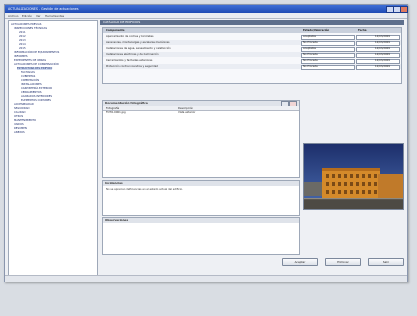  What do you see at coordinates (43, 9) in the screenshot?
I see `window-title: ACTUALIZACIONES - Gestión de actuaciones` at bounding box center [43, 9].